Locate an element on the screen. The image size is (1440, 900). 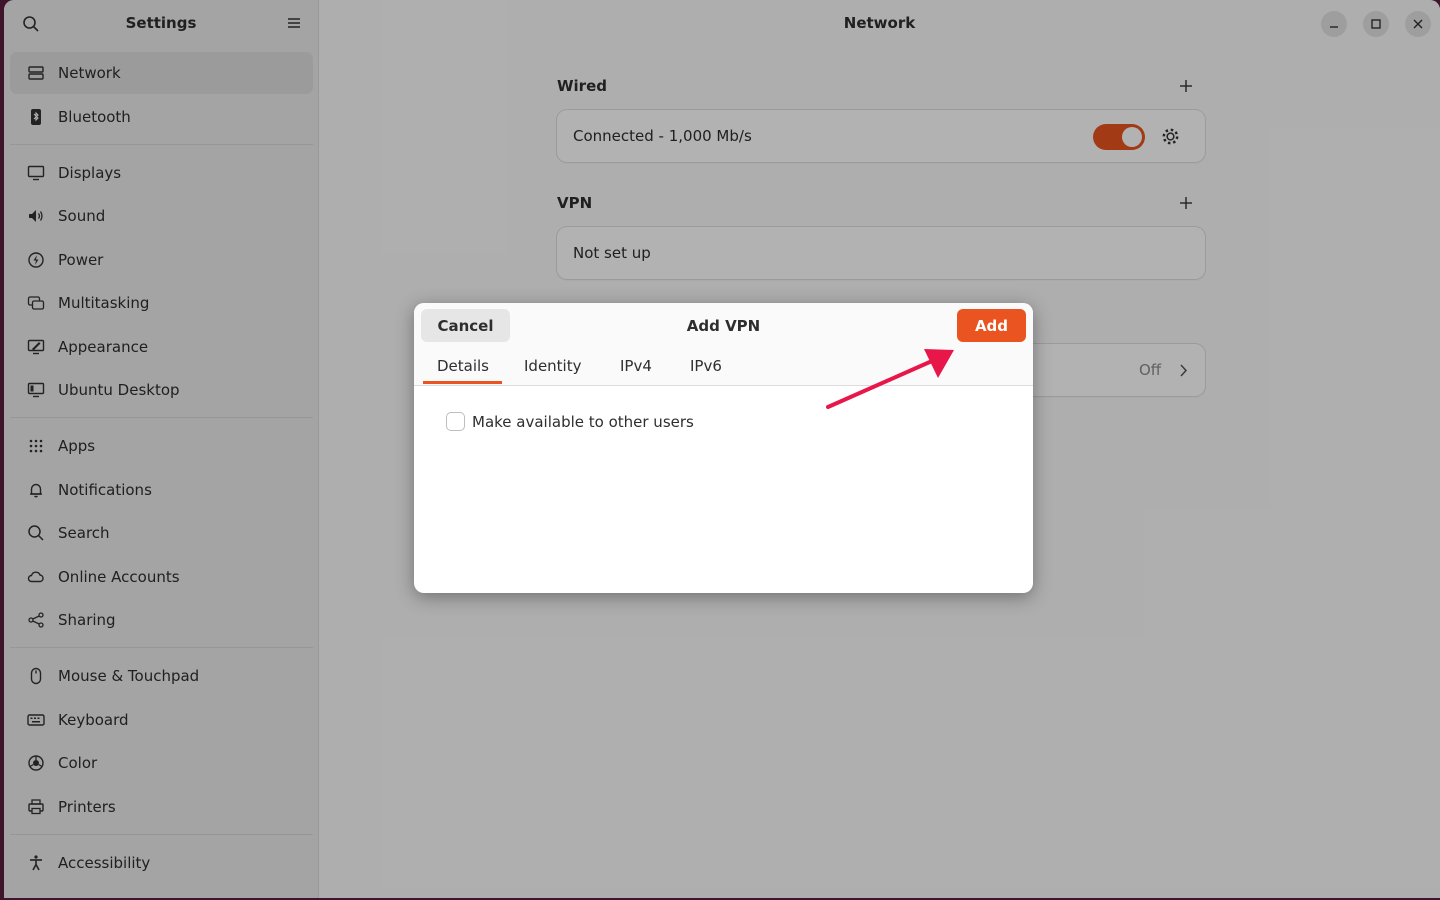
active-tab-indicator is located at coordinates (462, 382).